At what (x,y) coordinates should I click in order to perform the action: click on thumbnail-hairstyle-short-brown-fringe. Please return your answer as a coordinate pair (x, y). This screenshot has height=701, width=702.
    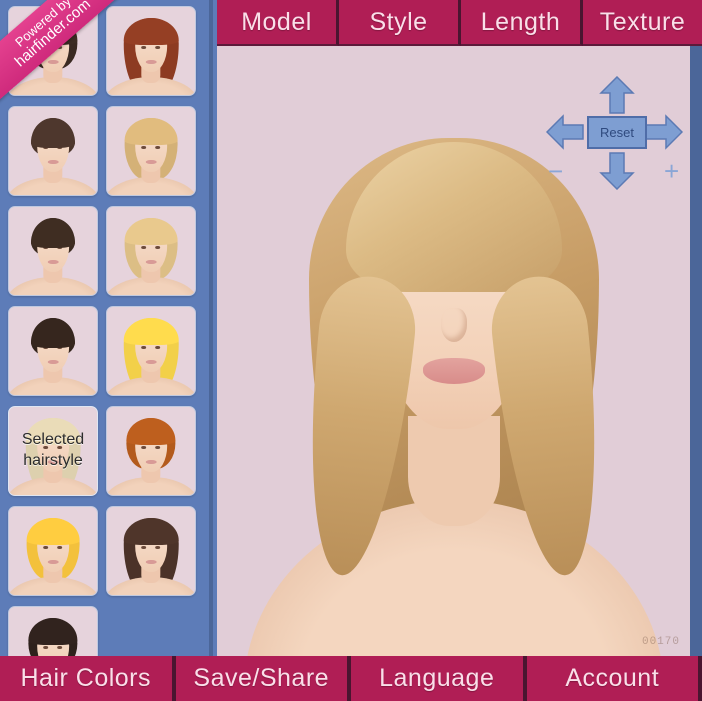
    Looking at the image, I should click on (53, 151).